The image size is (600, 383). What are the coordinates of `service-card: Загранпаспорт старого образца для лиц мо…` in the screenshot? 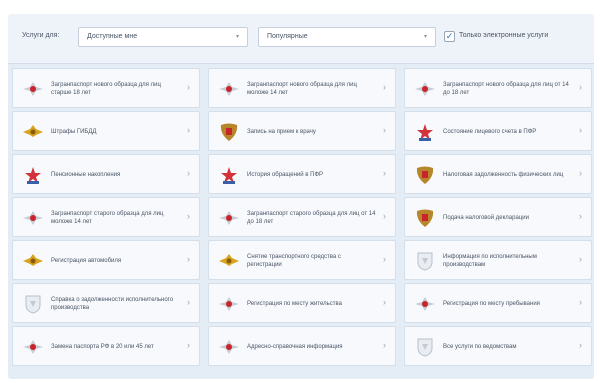 It's located at (106, 217).